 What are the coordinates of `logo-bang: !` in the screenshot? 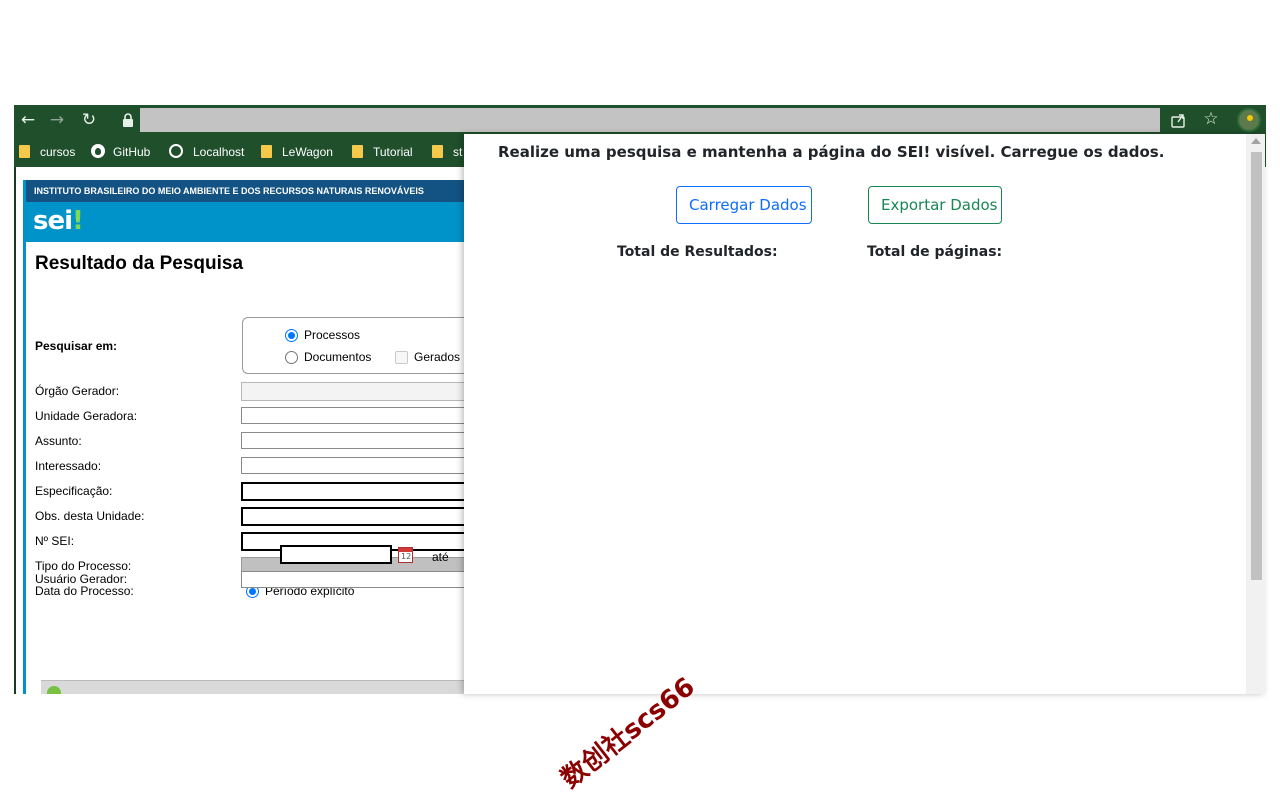 It's located at (78, 221).